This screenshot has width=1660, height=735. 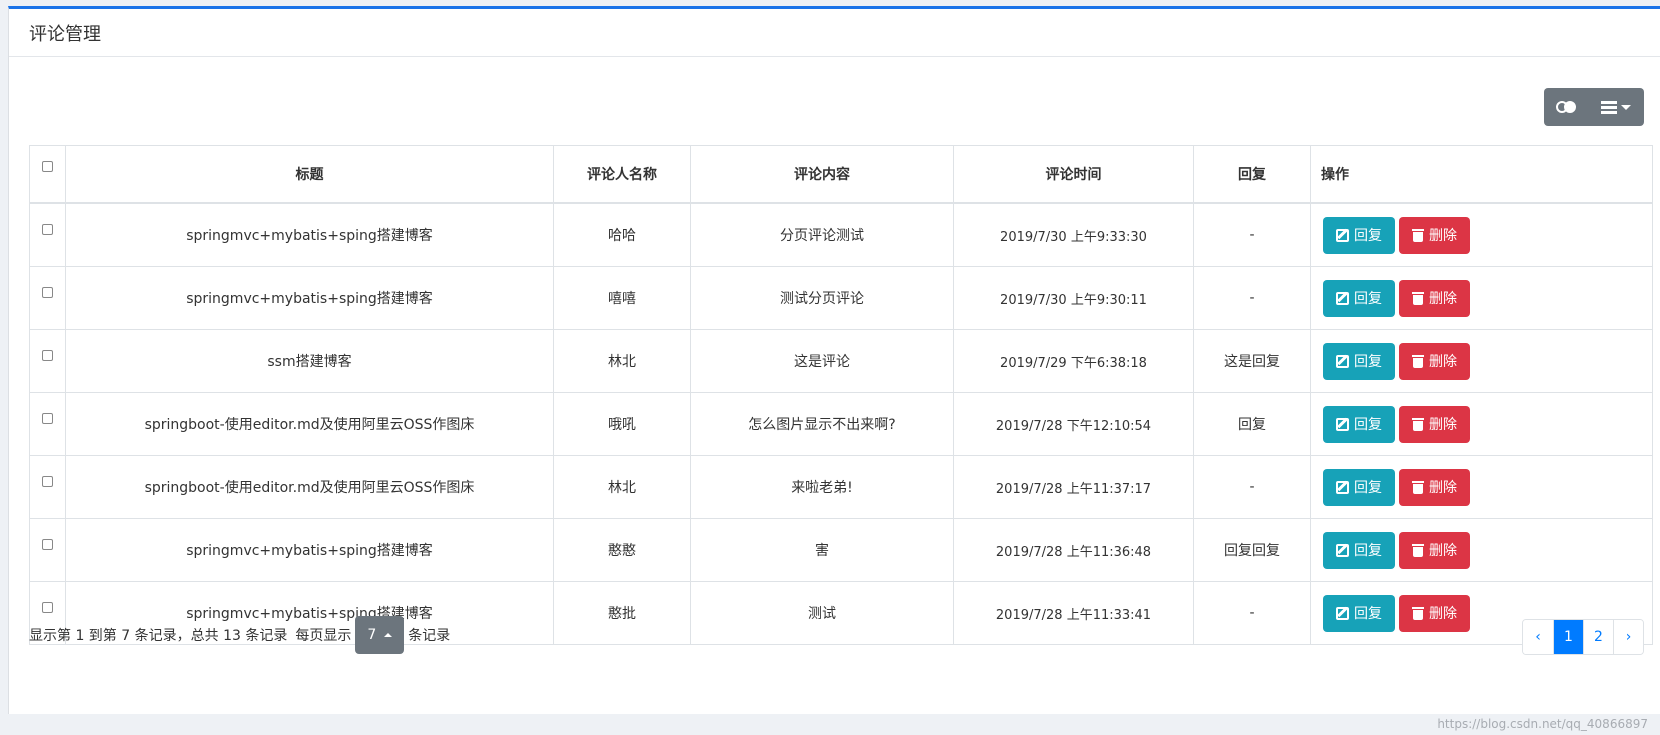 What do you see at coordinates (309, 487) in the screenshot?
I see `cell-title: springboot-使用editor.md及使用阿里云OSS作图床` at bounding box center [309, 487].